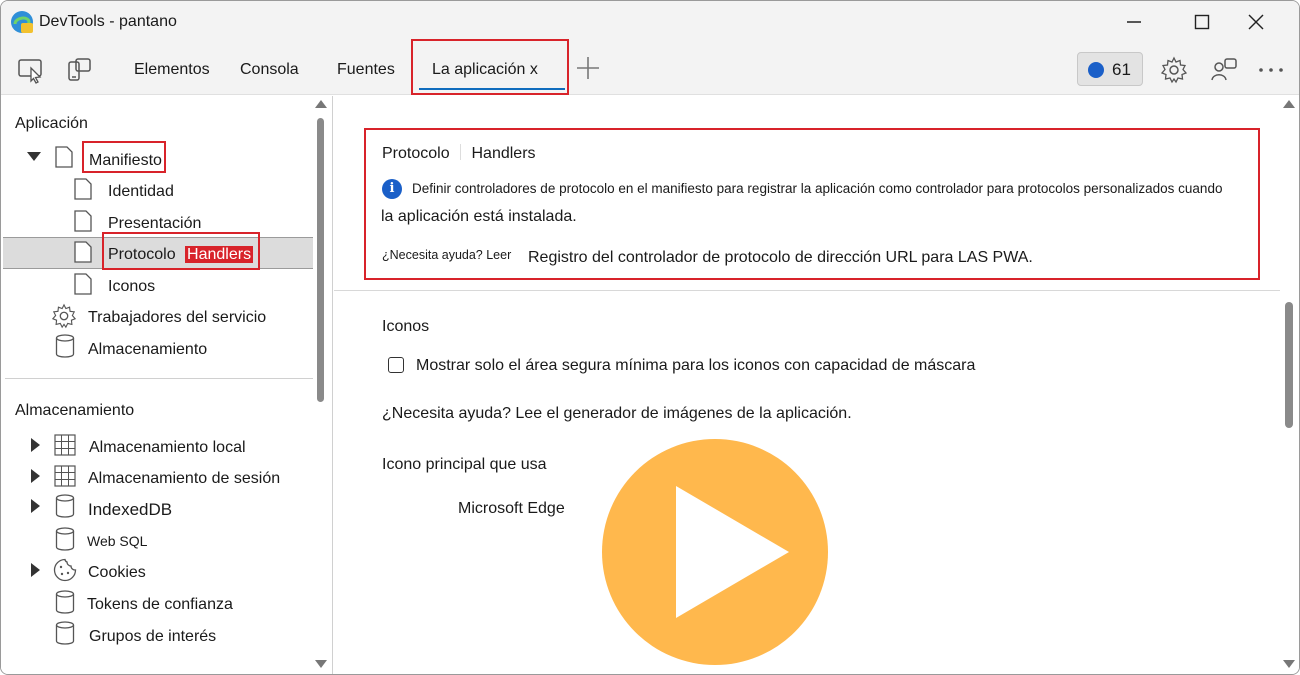 The image size is (1300, 675). What do you see at coordinates (447, 255) in the screenshot?
I see `protocol-help-prefix: ¿Necesita ayuda? Leer` at bounding box center [447, 255].